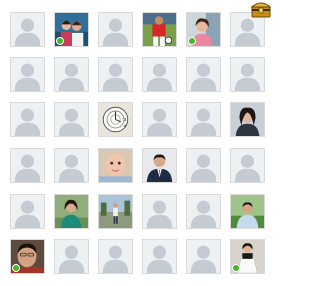 This screenshot has width=320, height=286. I want to click on photo-surreal-clock: 3 4, so click(115, 119).